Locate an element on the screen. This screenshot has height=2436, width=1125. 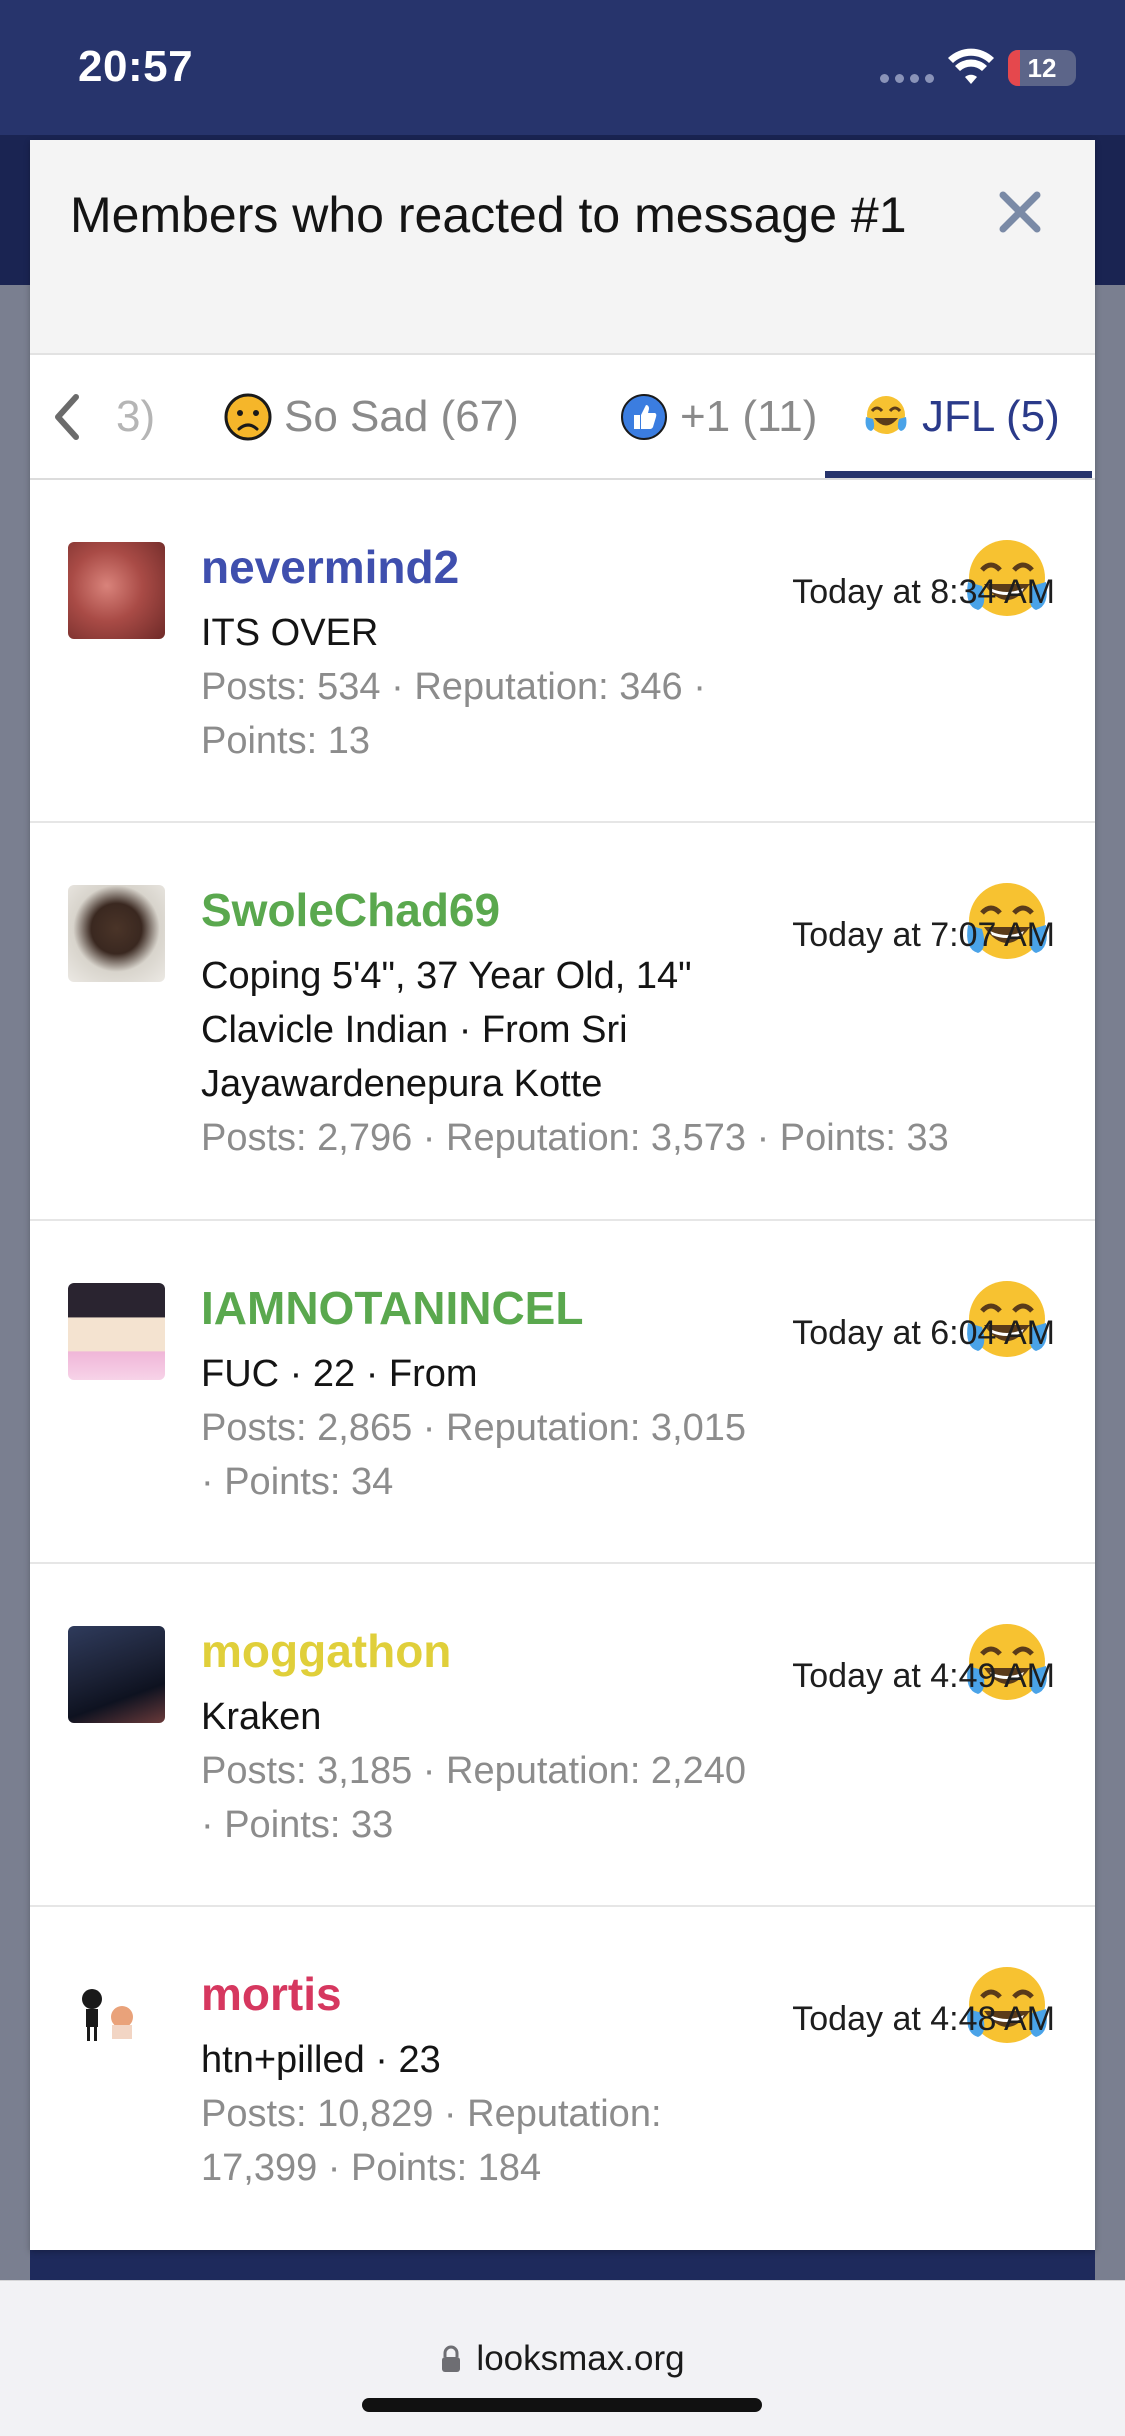
status-time: 20:57 is located at coordinates (136, 66).